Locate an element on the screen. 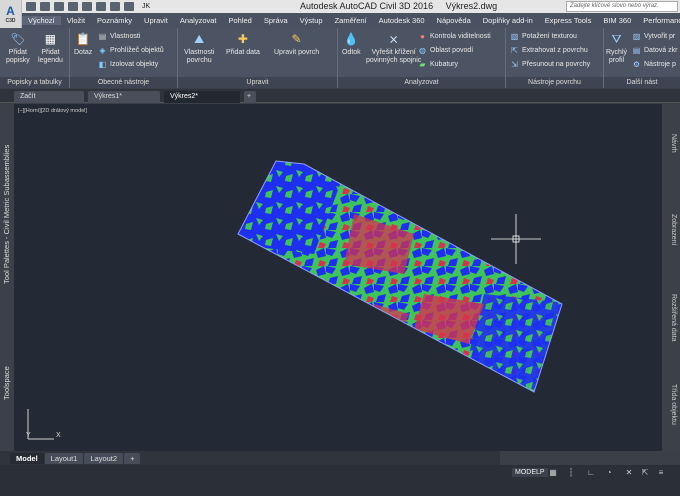 The image size is (680, 496). tab-modify: Upravit is located at coordinates (156, 20).